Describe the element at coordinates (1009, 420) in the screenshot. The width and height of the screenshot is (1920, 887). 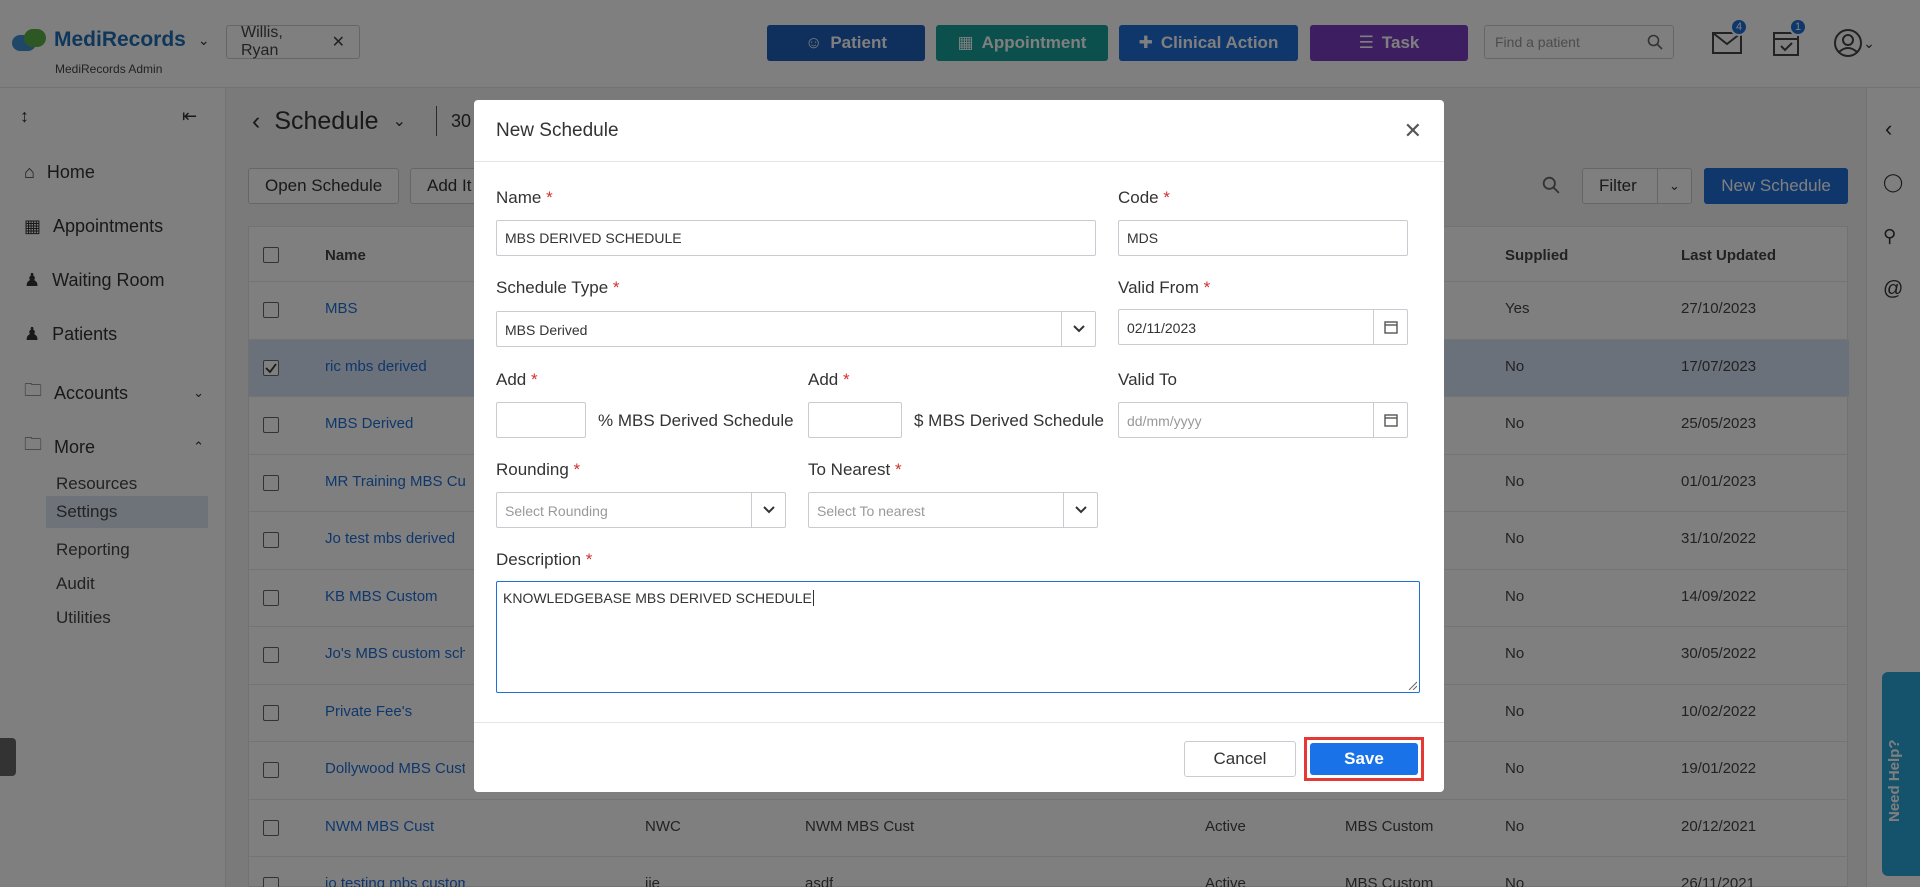
I see `add-amount-suffix: $ MBS Derived Schedule` at that location.